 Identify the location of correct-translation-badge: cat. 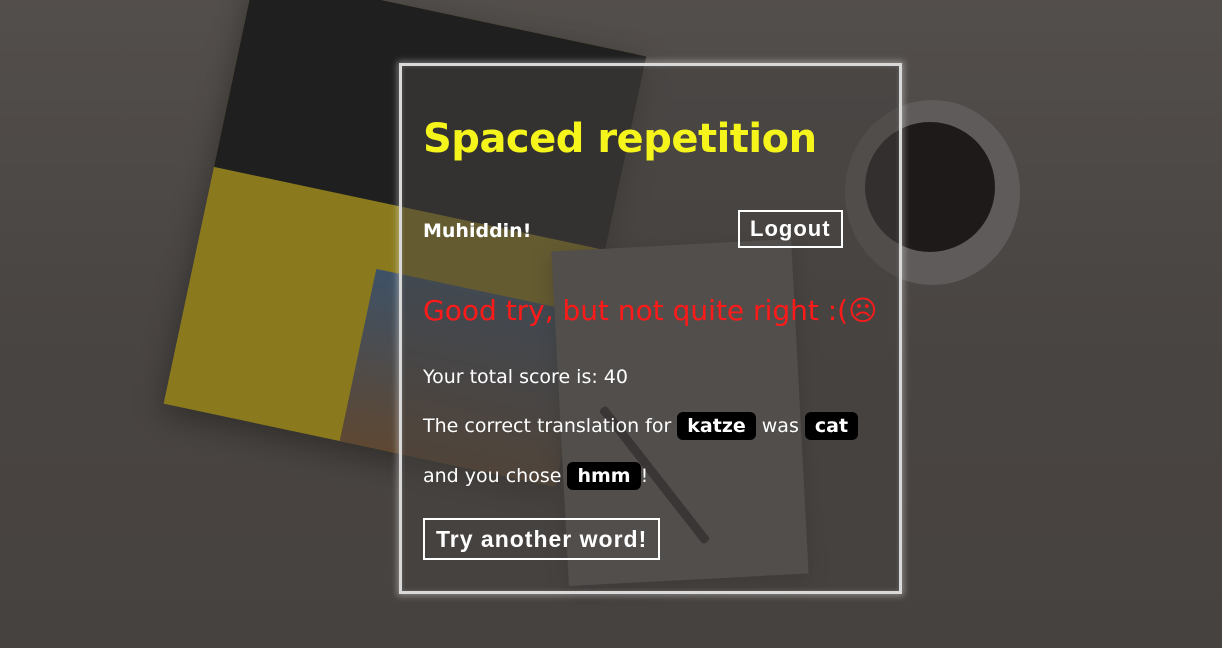
(831, 426).